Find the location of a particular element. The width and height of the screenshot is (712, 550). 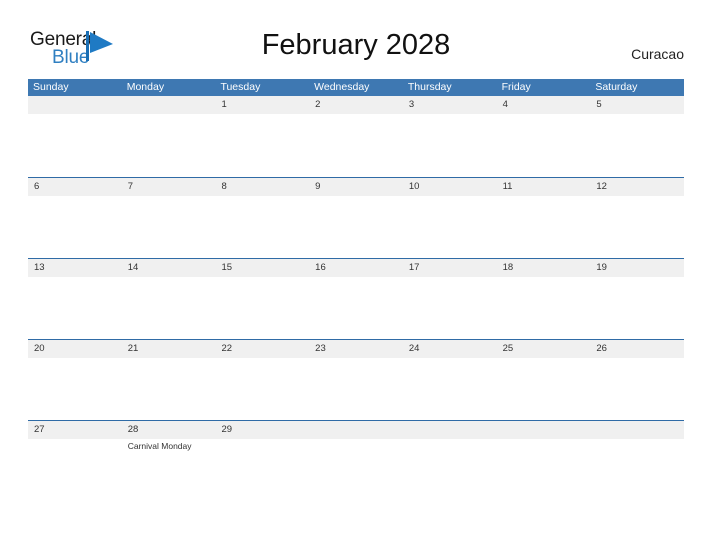

calendar-week-row: 1 2 3 4 5 is located at coordinates (356, 136).